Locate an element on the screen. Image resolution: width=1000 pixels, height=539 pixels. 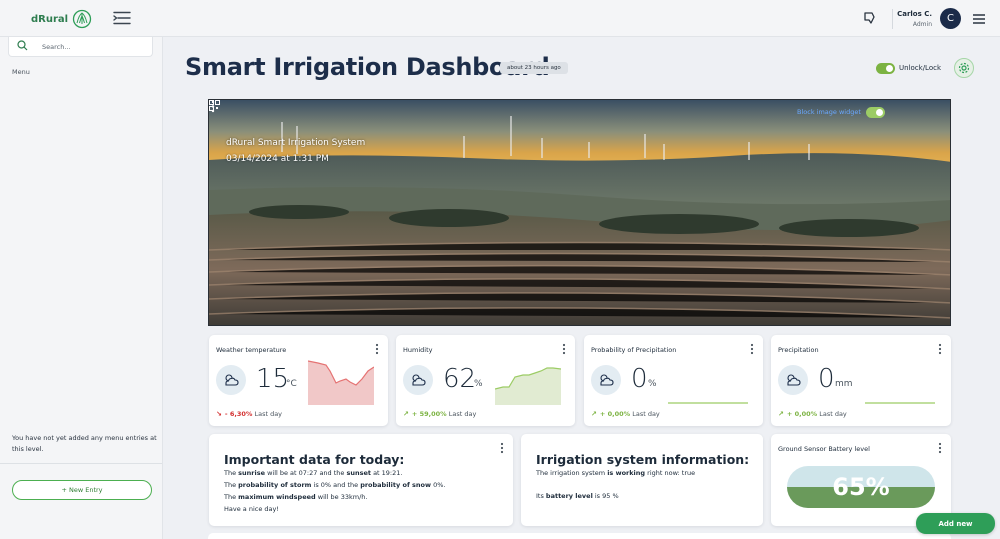
new-entry-button: + New Entry is located at coordinates (82, 490).